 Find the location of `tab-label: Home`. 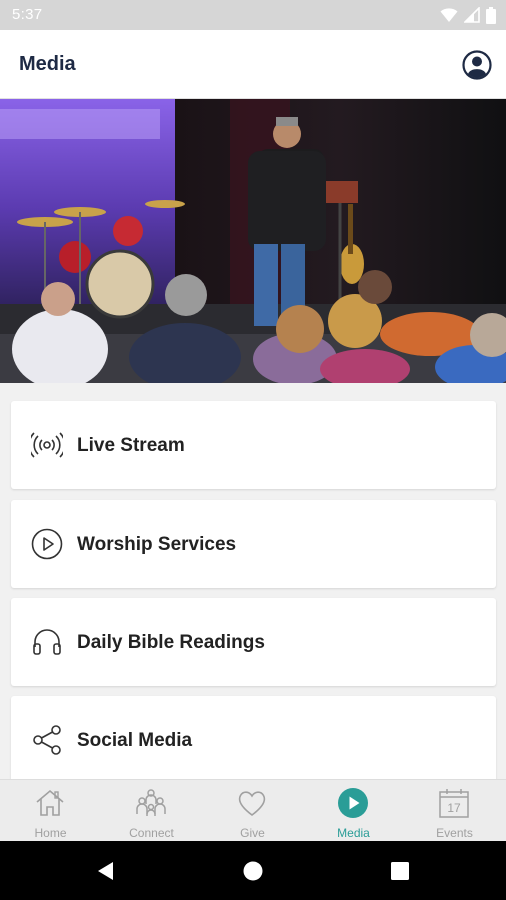

tab-label: Home is located at coordinates (50, 833).